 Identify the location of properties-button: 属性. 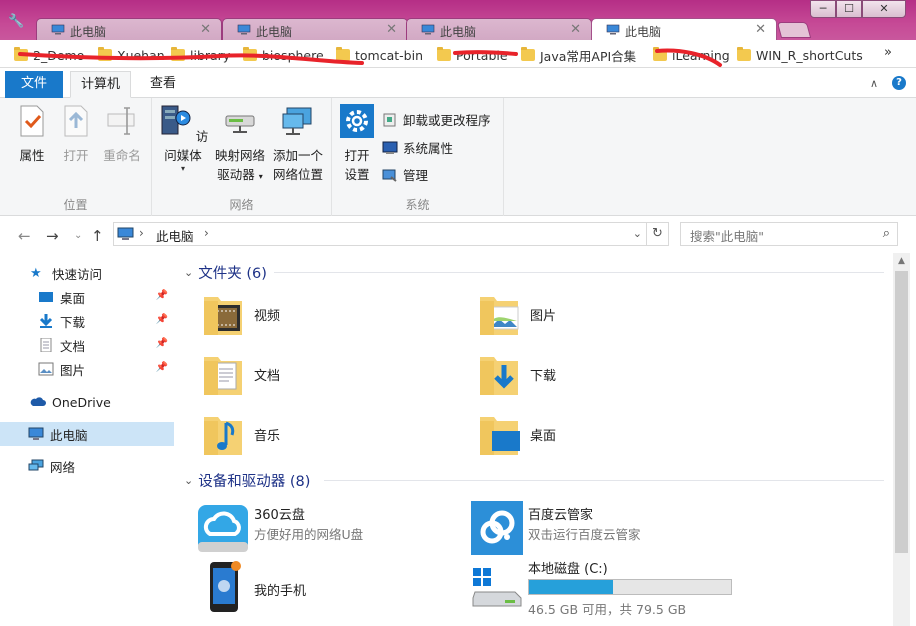
(32, 134).